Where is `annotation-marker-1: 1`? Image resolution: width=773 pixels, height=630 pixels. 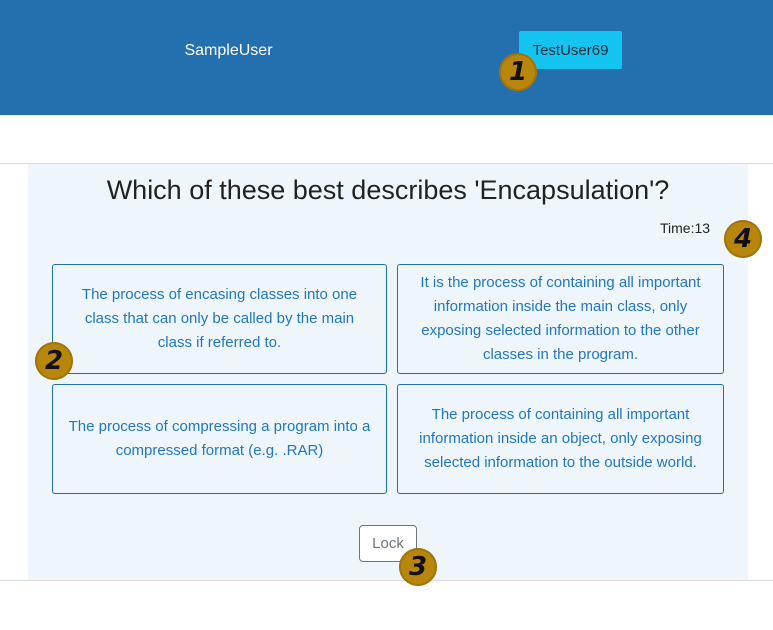
annotation-marker-1: 1 is located at coordinates (518, 72).